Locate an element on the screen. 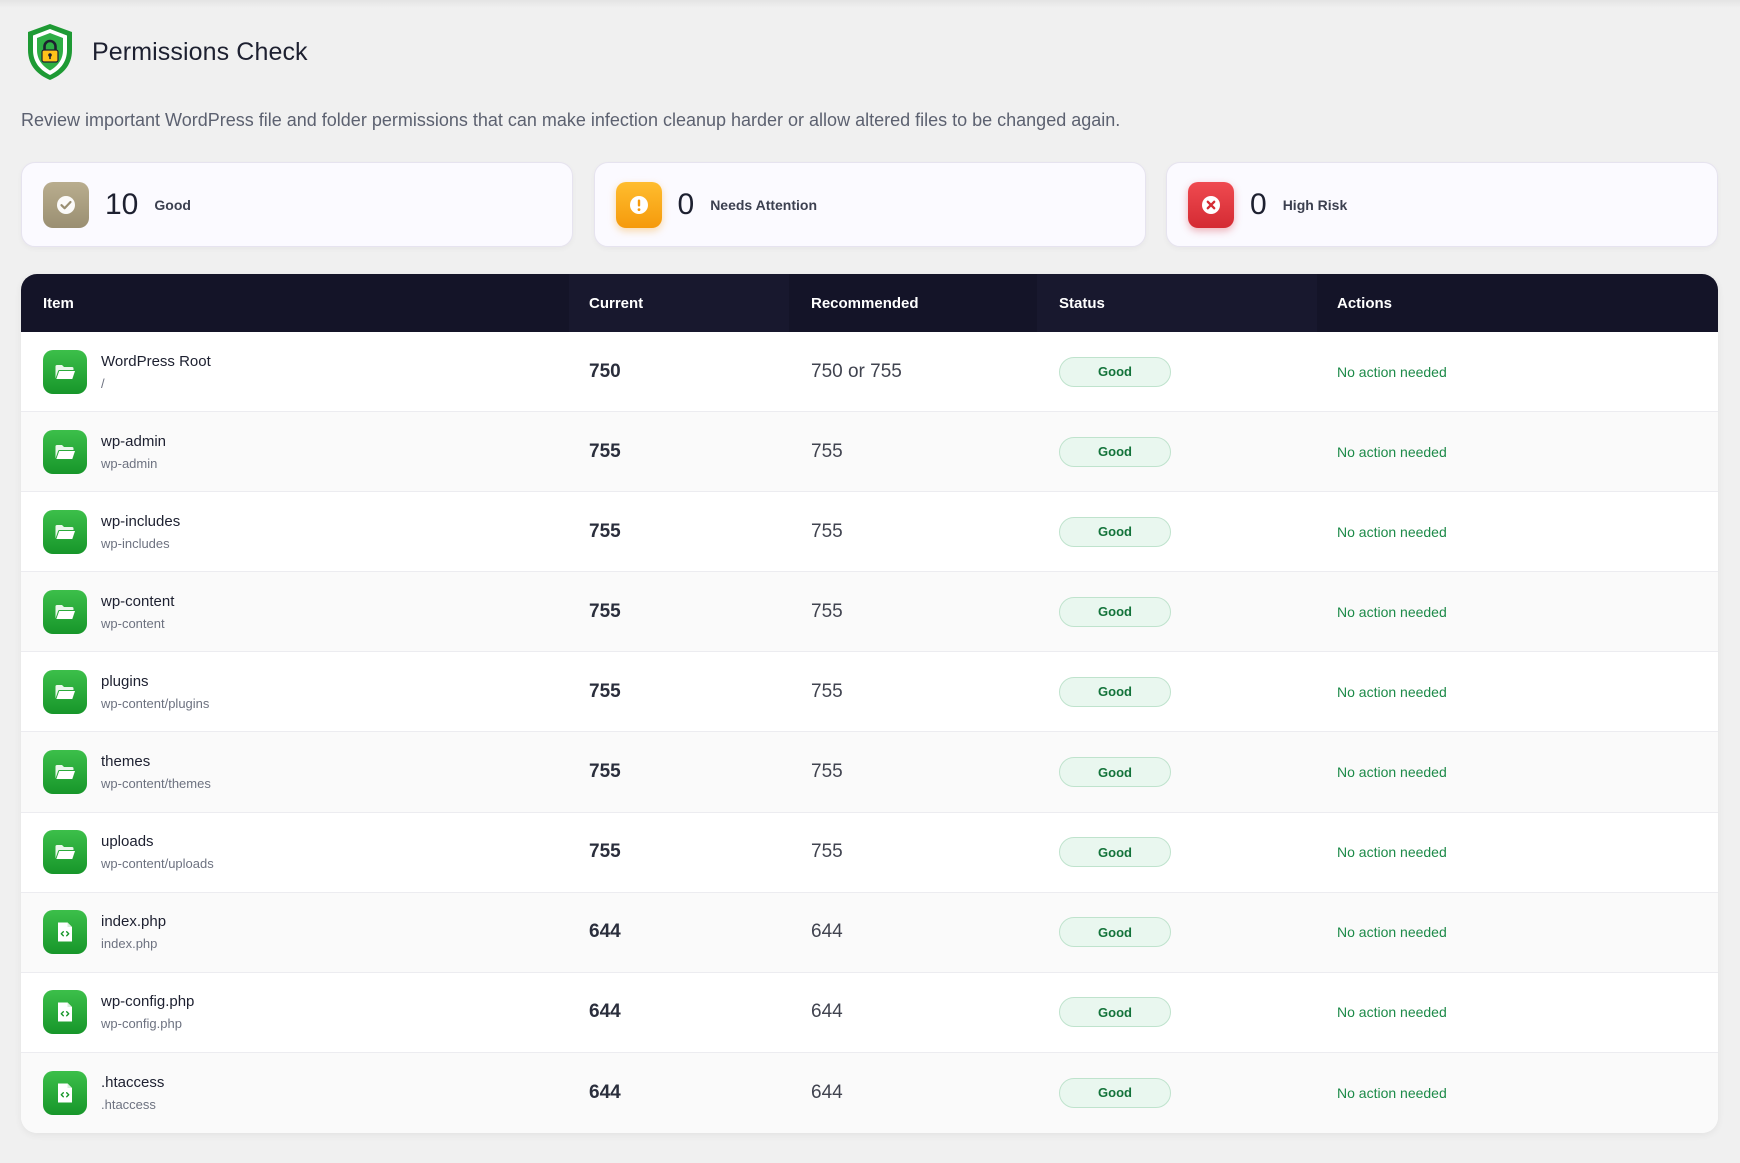 The image size is (1740, 1163). good-count: 10 is located at coordinates (122, 204).